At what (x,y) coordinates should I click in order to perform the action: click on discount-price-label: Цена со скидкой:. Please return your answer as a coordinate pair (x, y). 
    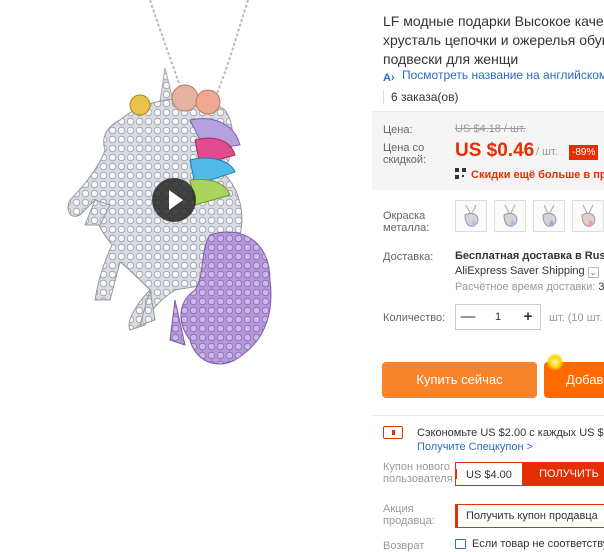
    Looking at the image, I should click on (405, 154).